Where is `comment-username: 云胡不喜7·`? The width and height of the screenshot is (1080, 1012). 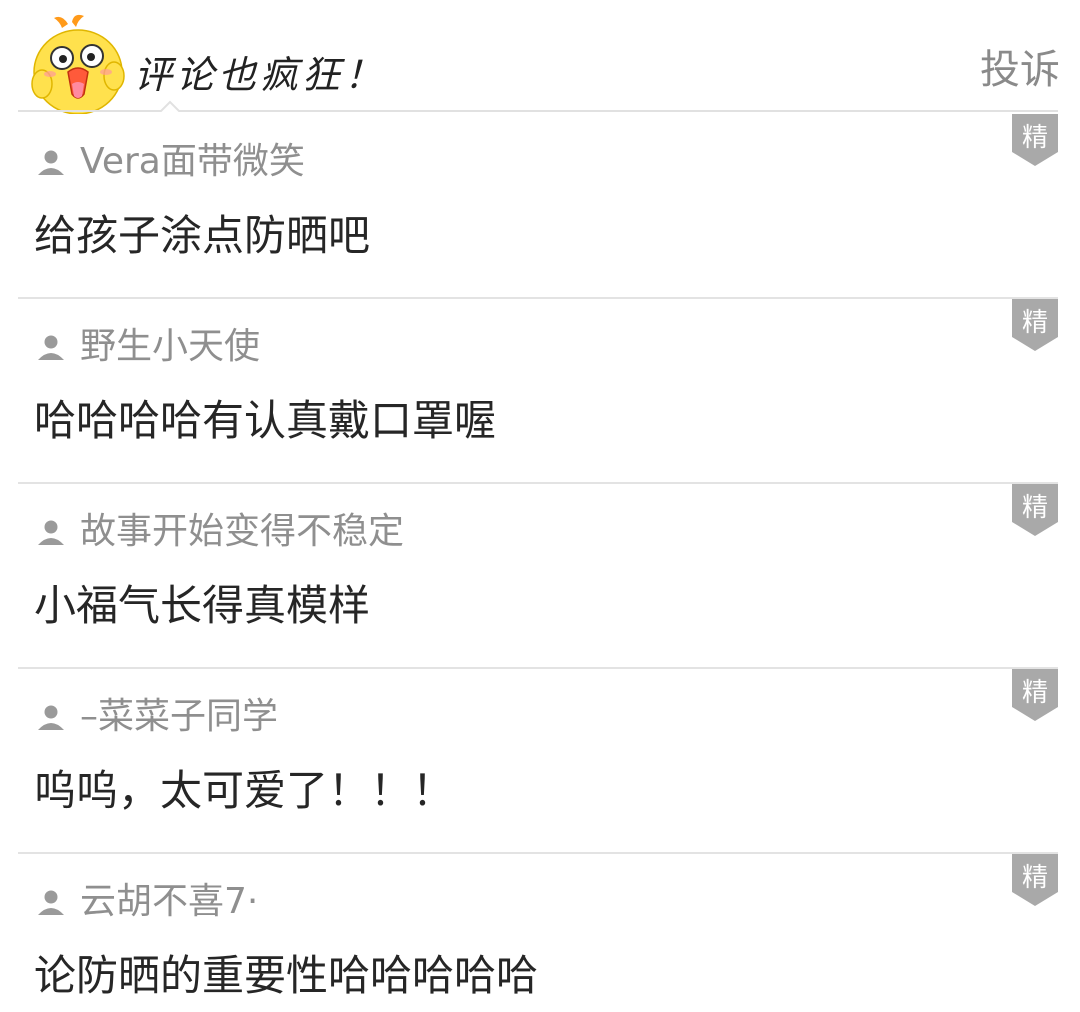
comment-username: 云胡不喜7· is located at coordinates (169, 902).